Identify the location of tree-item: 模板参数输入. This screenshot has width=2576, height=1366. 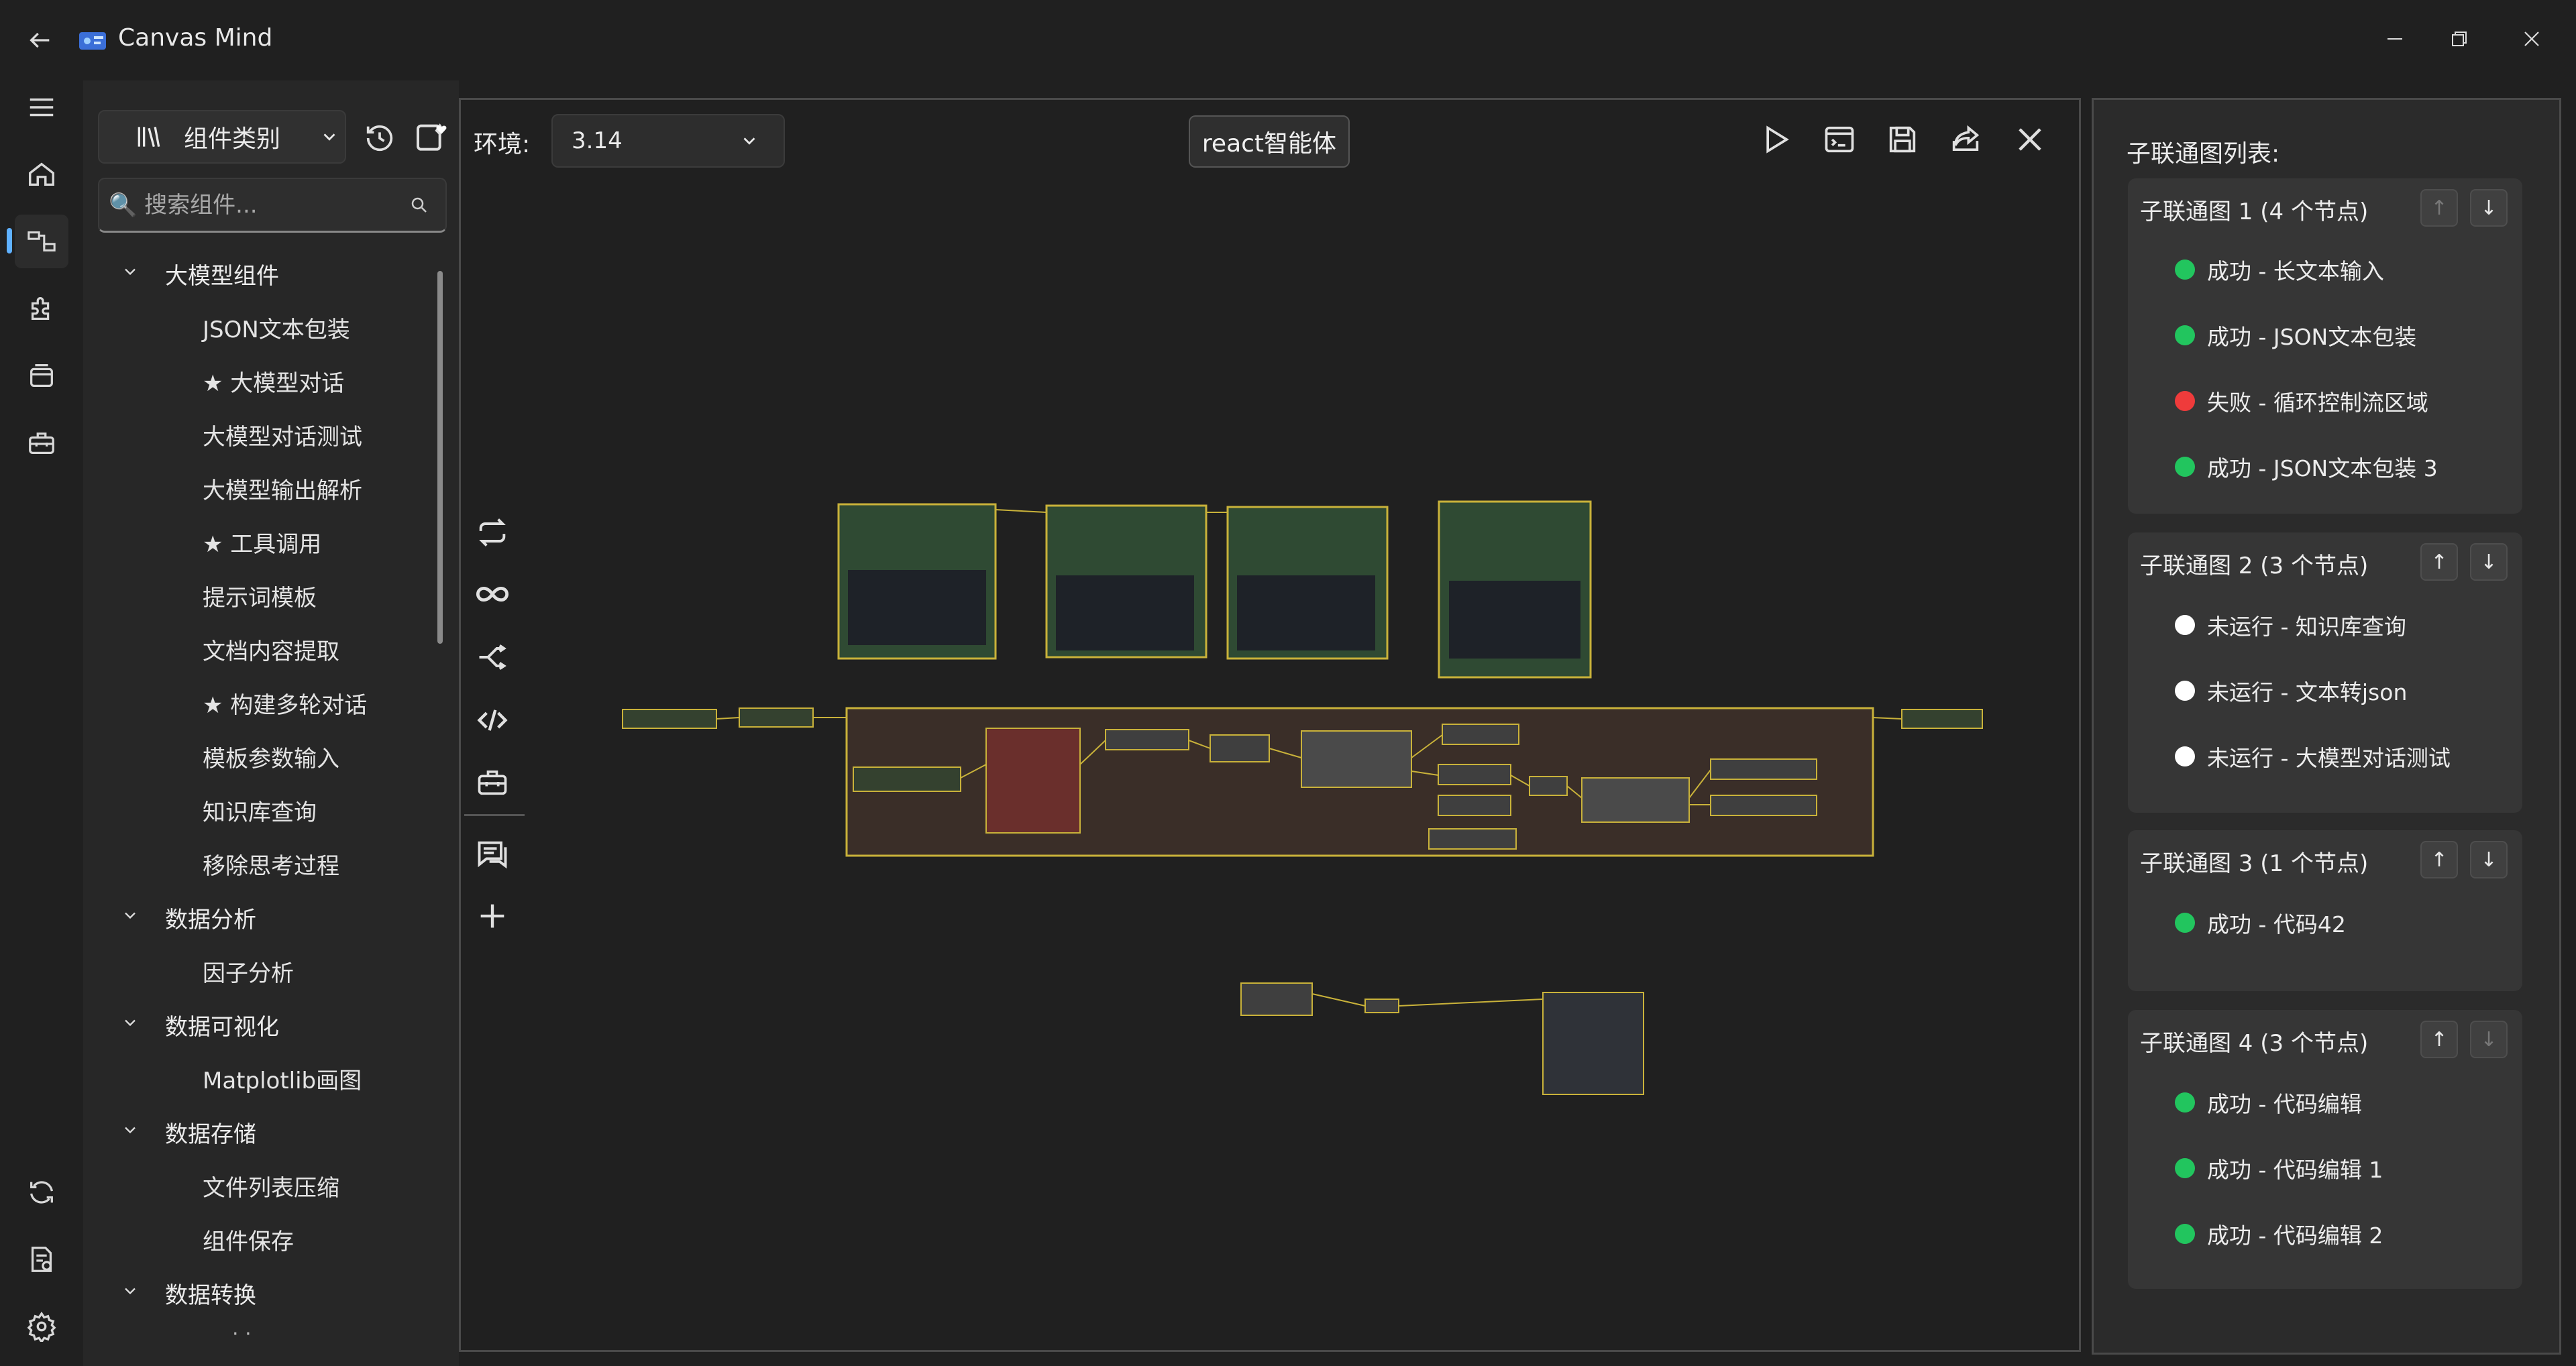
(275, 756).